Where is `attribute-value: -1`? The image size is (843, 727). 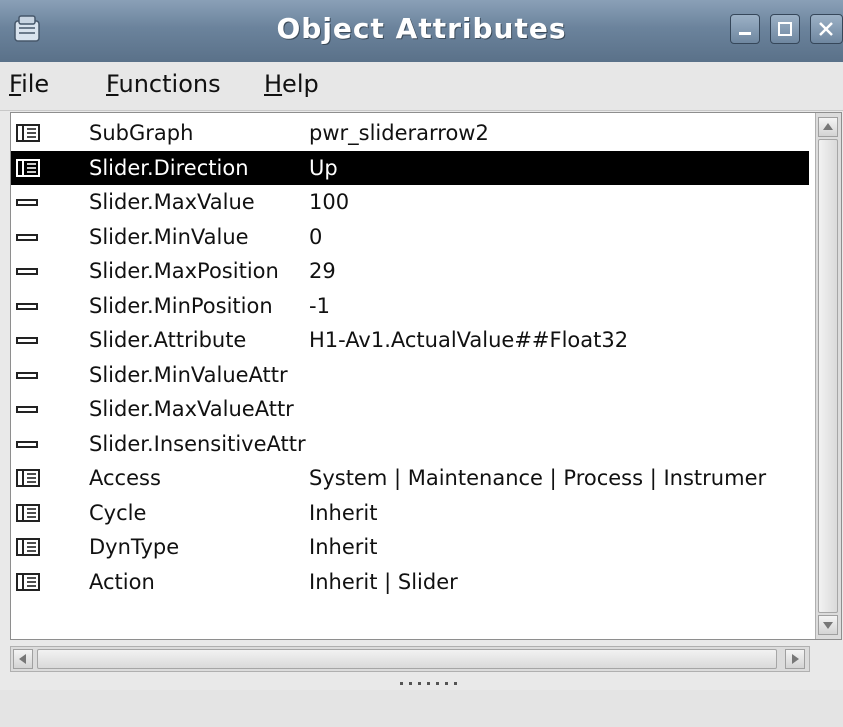
attribute-value: -1 is located at coordinates (319, 305).